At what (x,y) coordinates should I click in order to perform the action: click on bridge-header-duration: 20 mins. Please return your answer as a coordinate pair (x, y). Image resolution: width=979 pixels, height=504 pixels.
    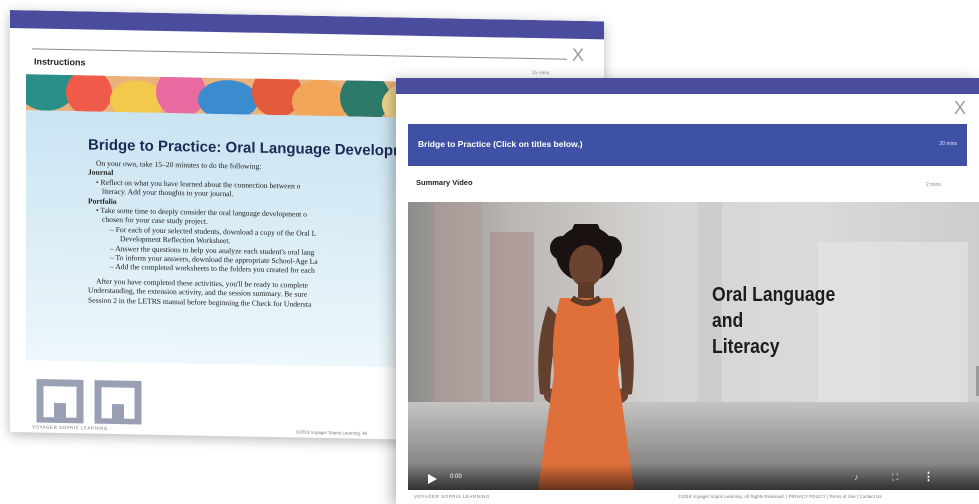
    Looking at the image, I should click on (948, 144).